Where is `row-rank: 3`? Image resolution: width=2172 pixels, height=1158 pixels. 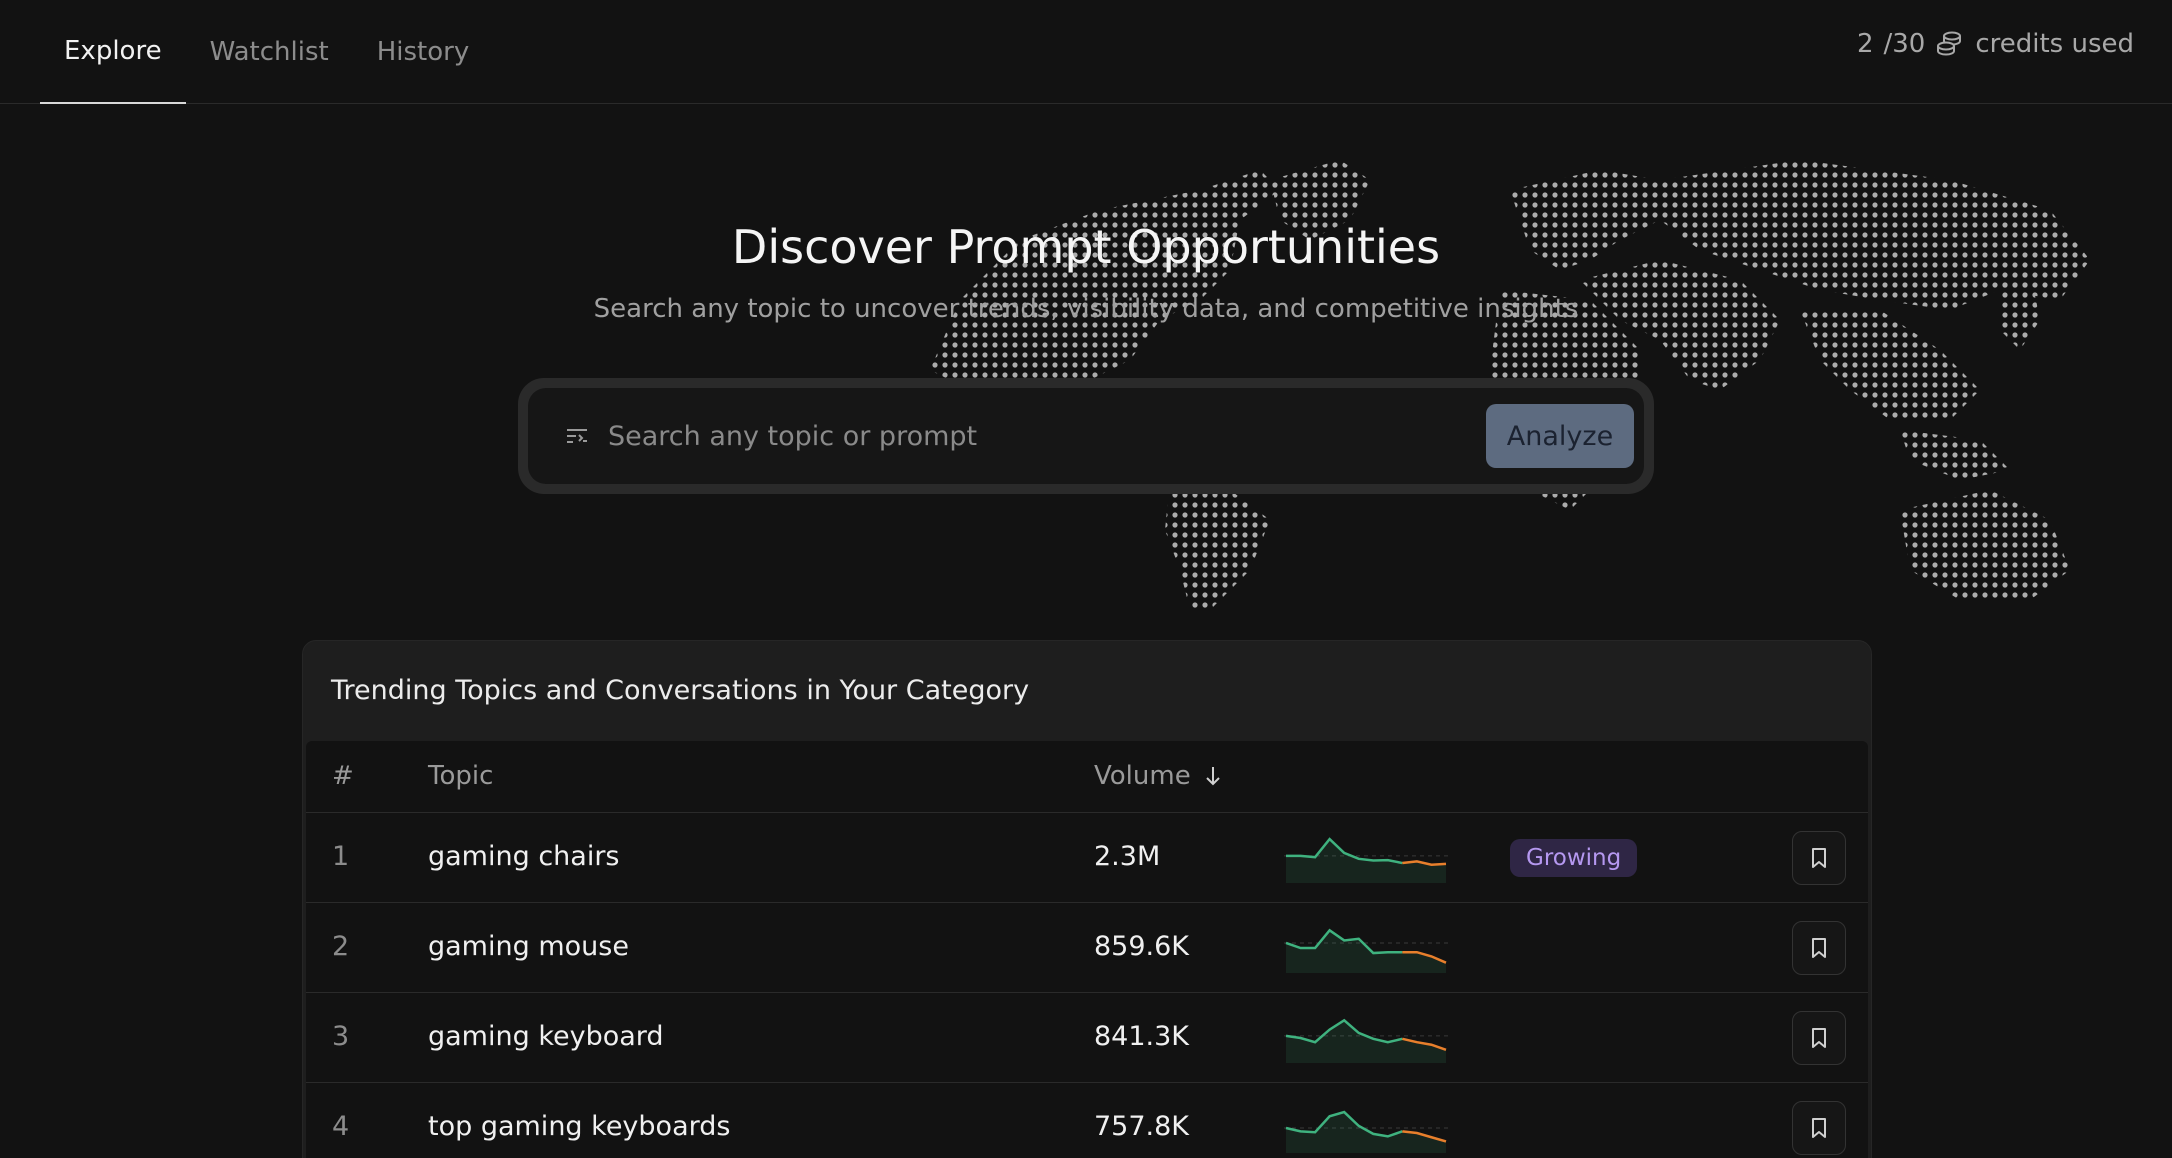 row-rank: 3 is located at coordinates (341, 1036).